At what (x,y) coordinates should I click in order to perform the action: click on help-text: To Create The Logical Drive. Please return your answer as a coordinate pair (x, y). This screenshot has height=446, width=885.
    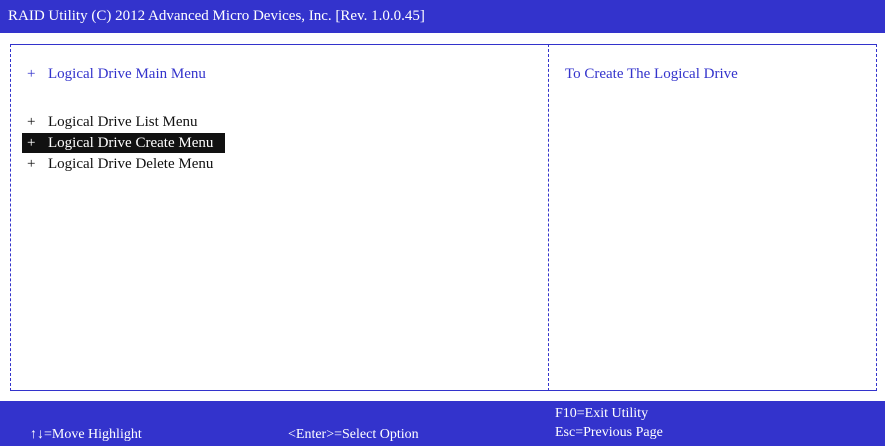
    Looking at the image, I should click on (651, 74).